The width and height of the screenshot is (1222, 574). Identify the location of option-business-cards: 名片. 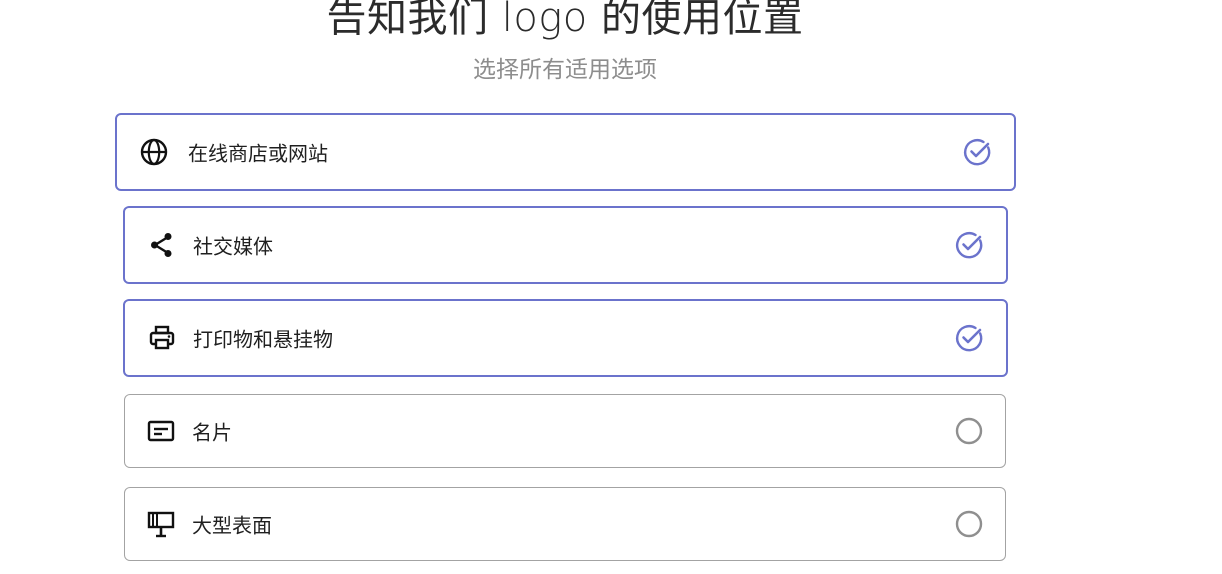
(565, 431).